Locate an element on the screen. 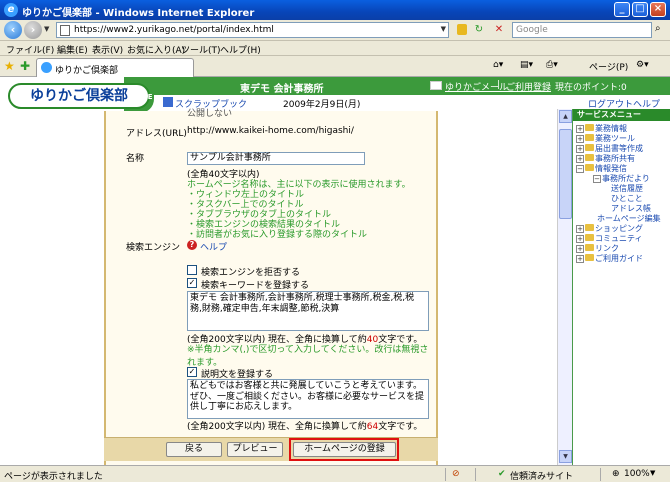 Image resolution: width=670 pixels, height=482 pixels. folder-open-icon is located at coordinates (589, 167).